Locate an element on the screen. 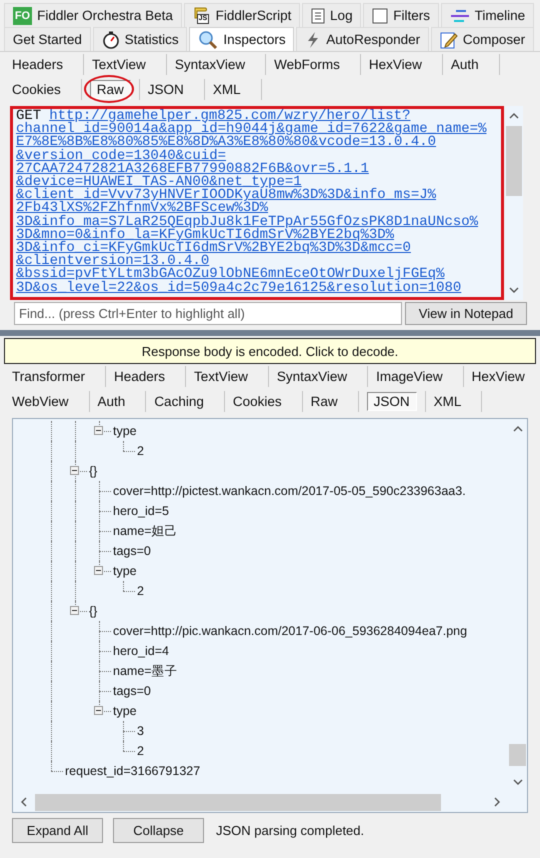  request-tab: HexView is located at coordinates (401, 64).